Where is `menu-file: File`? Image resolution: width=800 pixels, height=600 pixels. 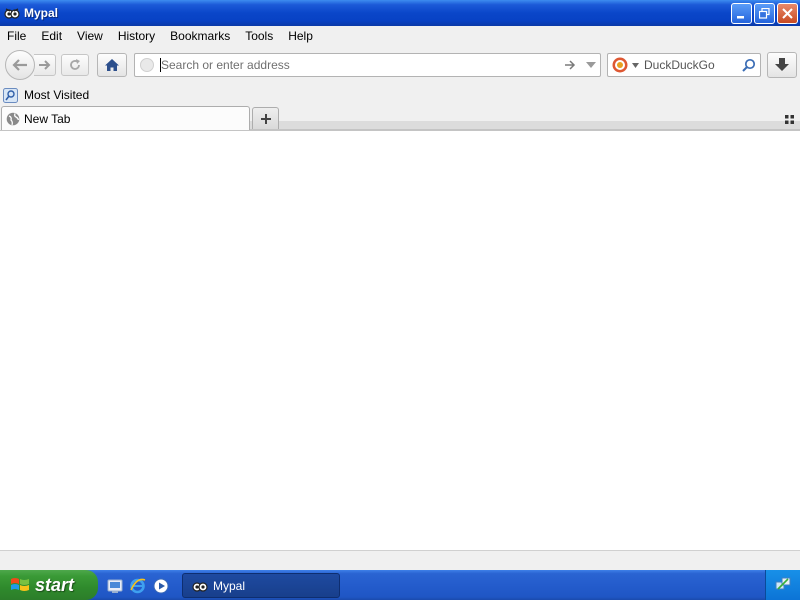 menu-file: File is located at coordinates (17, 36).